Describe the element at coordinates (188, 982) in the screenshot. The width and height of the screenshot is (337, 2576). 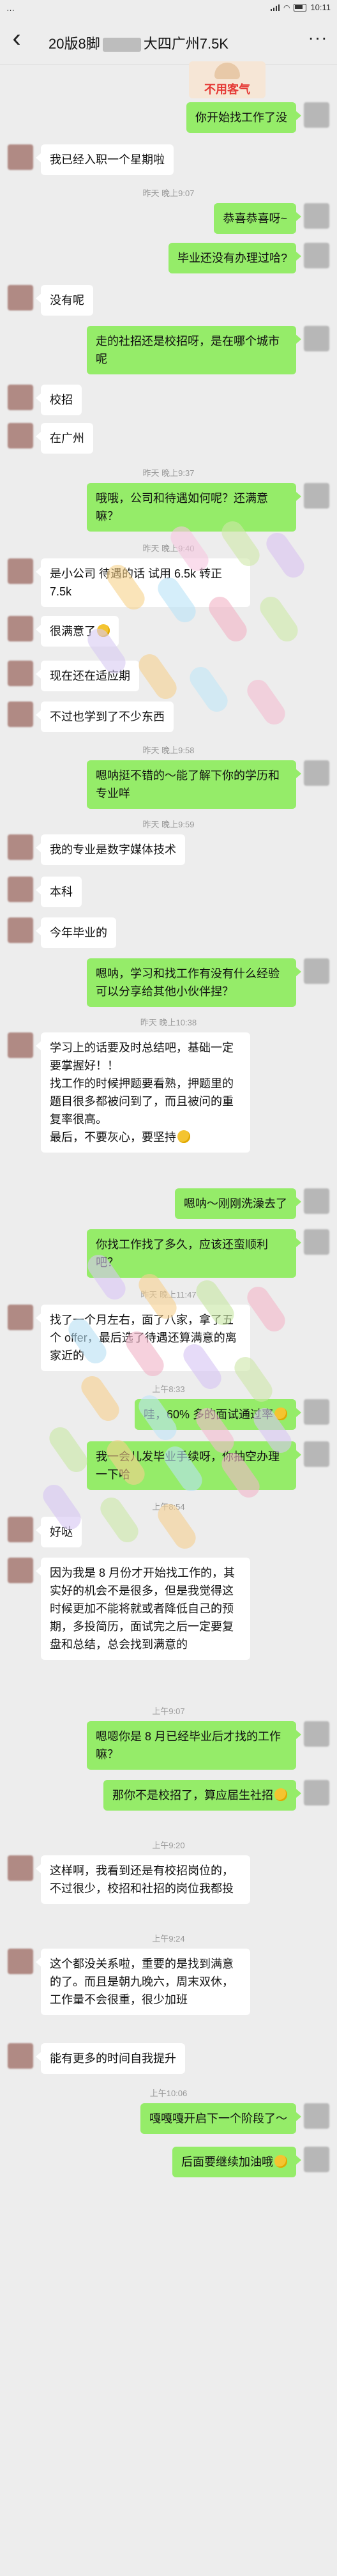
I see `message-text: 嗯呐，学习和找工作有没有什么经验可以分享给其他小伙伴捏？` at that location.